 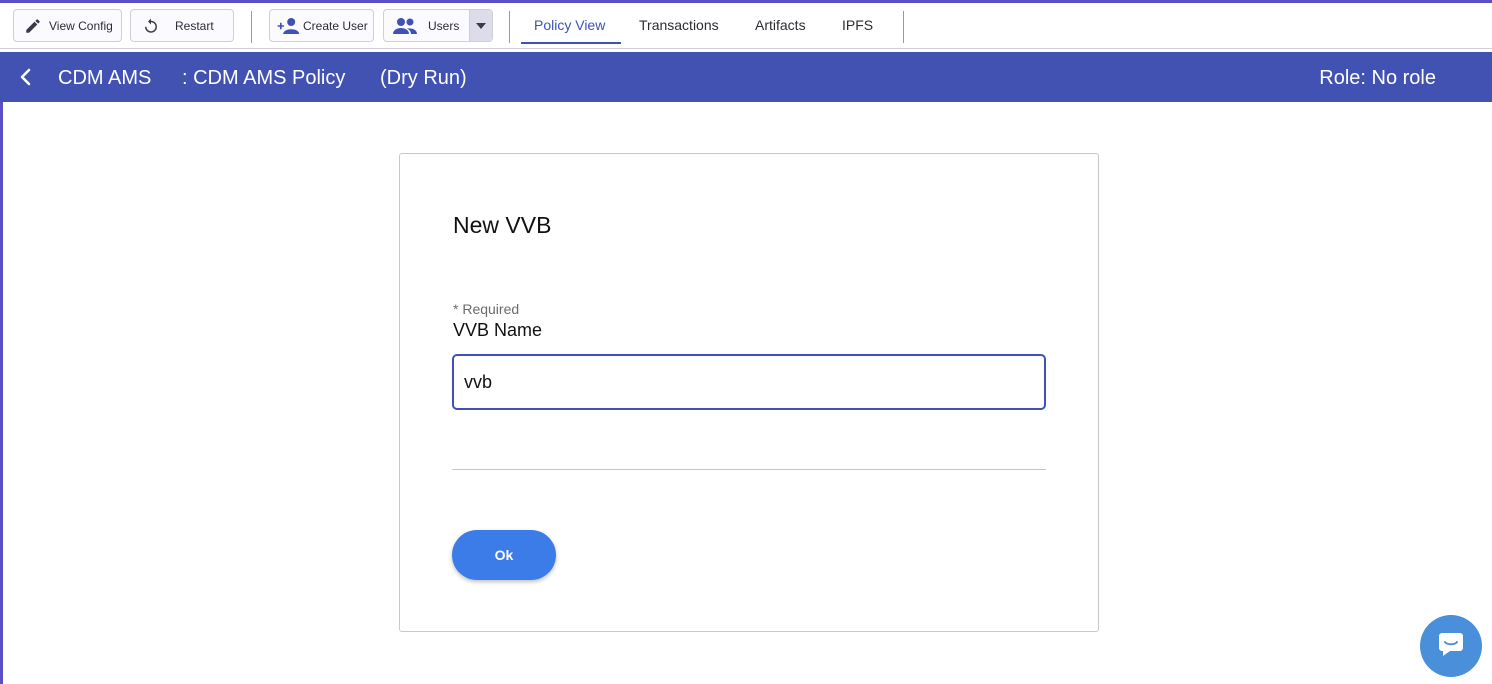 I want to click on active-tab-indicator, so click(x=571, y=43).